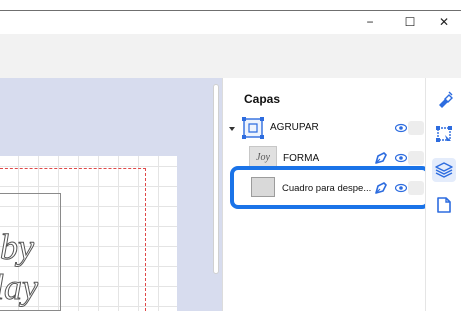 The width and height of the screenshot is (461, 311). What do you see at coordinates (444, 170) in the screenshot?
I see `layers-icon` at bounding box center [444, 170].